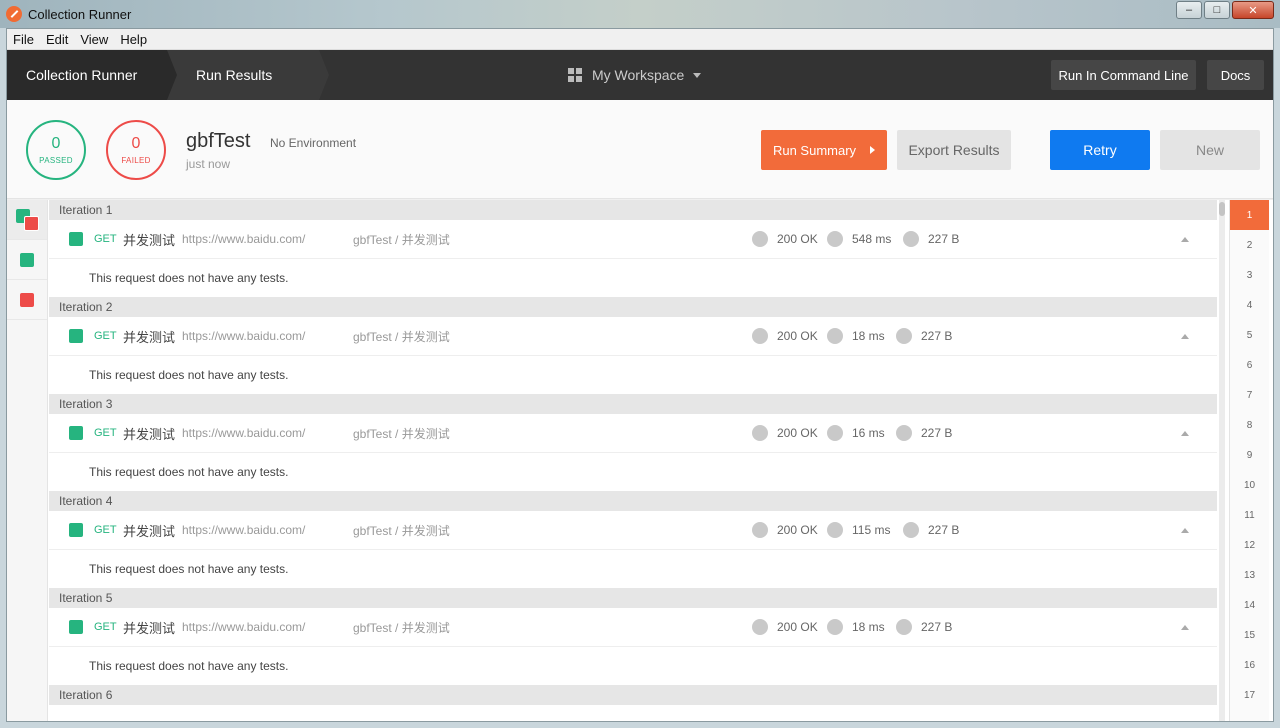 The height and width of the screenshot is (728, 1280). What do you see at coordinates (14, 14) in the screenshot?
I see `app-logo-icon` at bounding box center [14, 14].